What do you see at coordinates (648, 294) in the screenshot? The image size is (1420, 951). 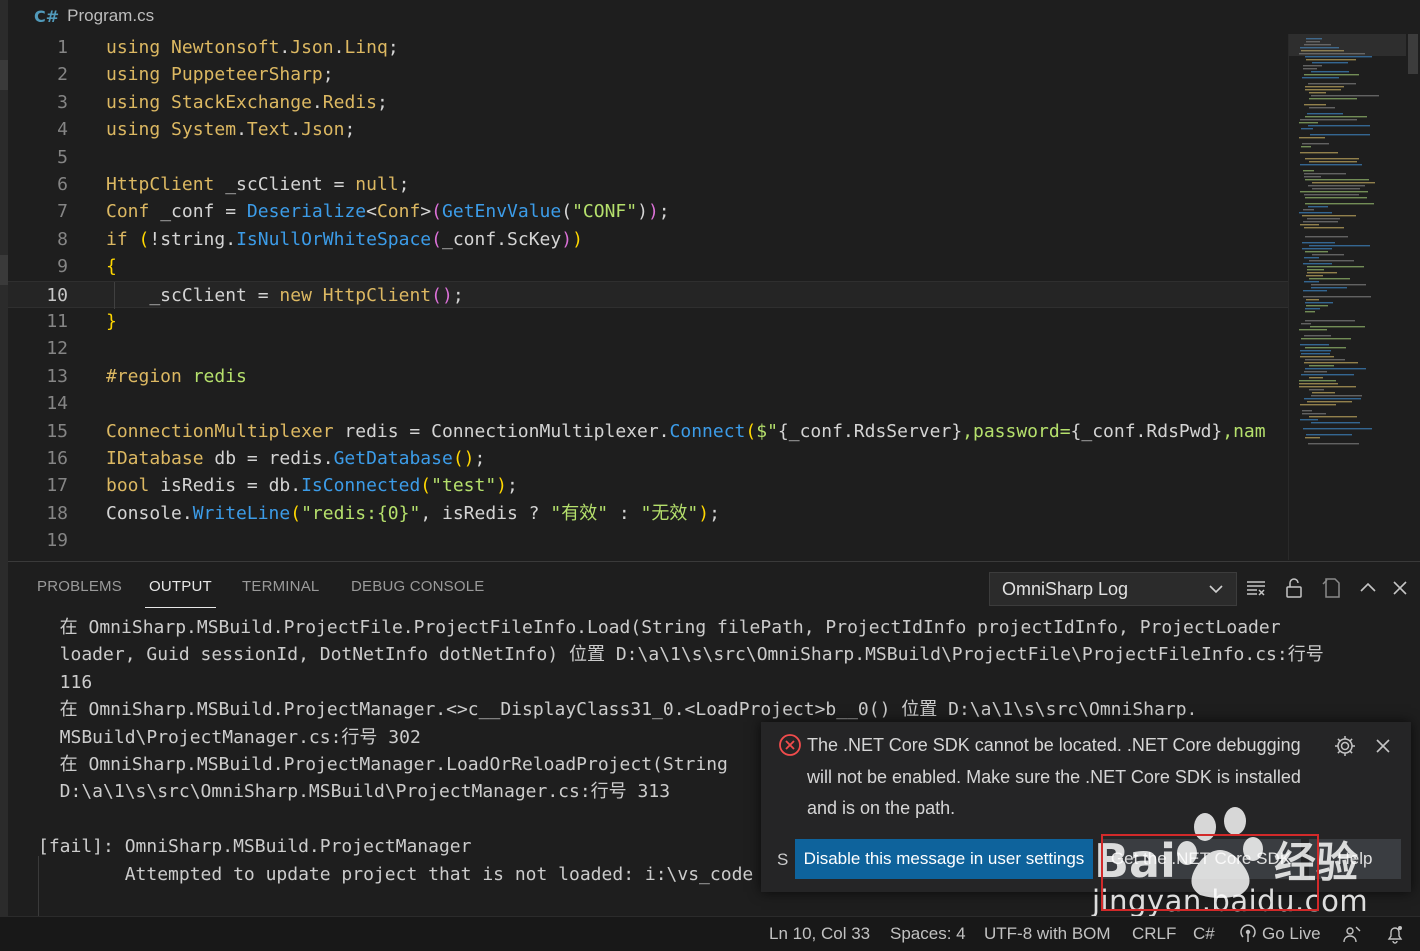 I see `code-line: 10 _scClient = new HttpClient();` at bounding box center [648, 294].